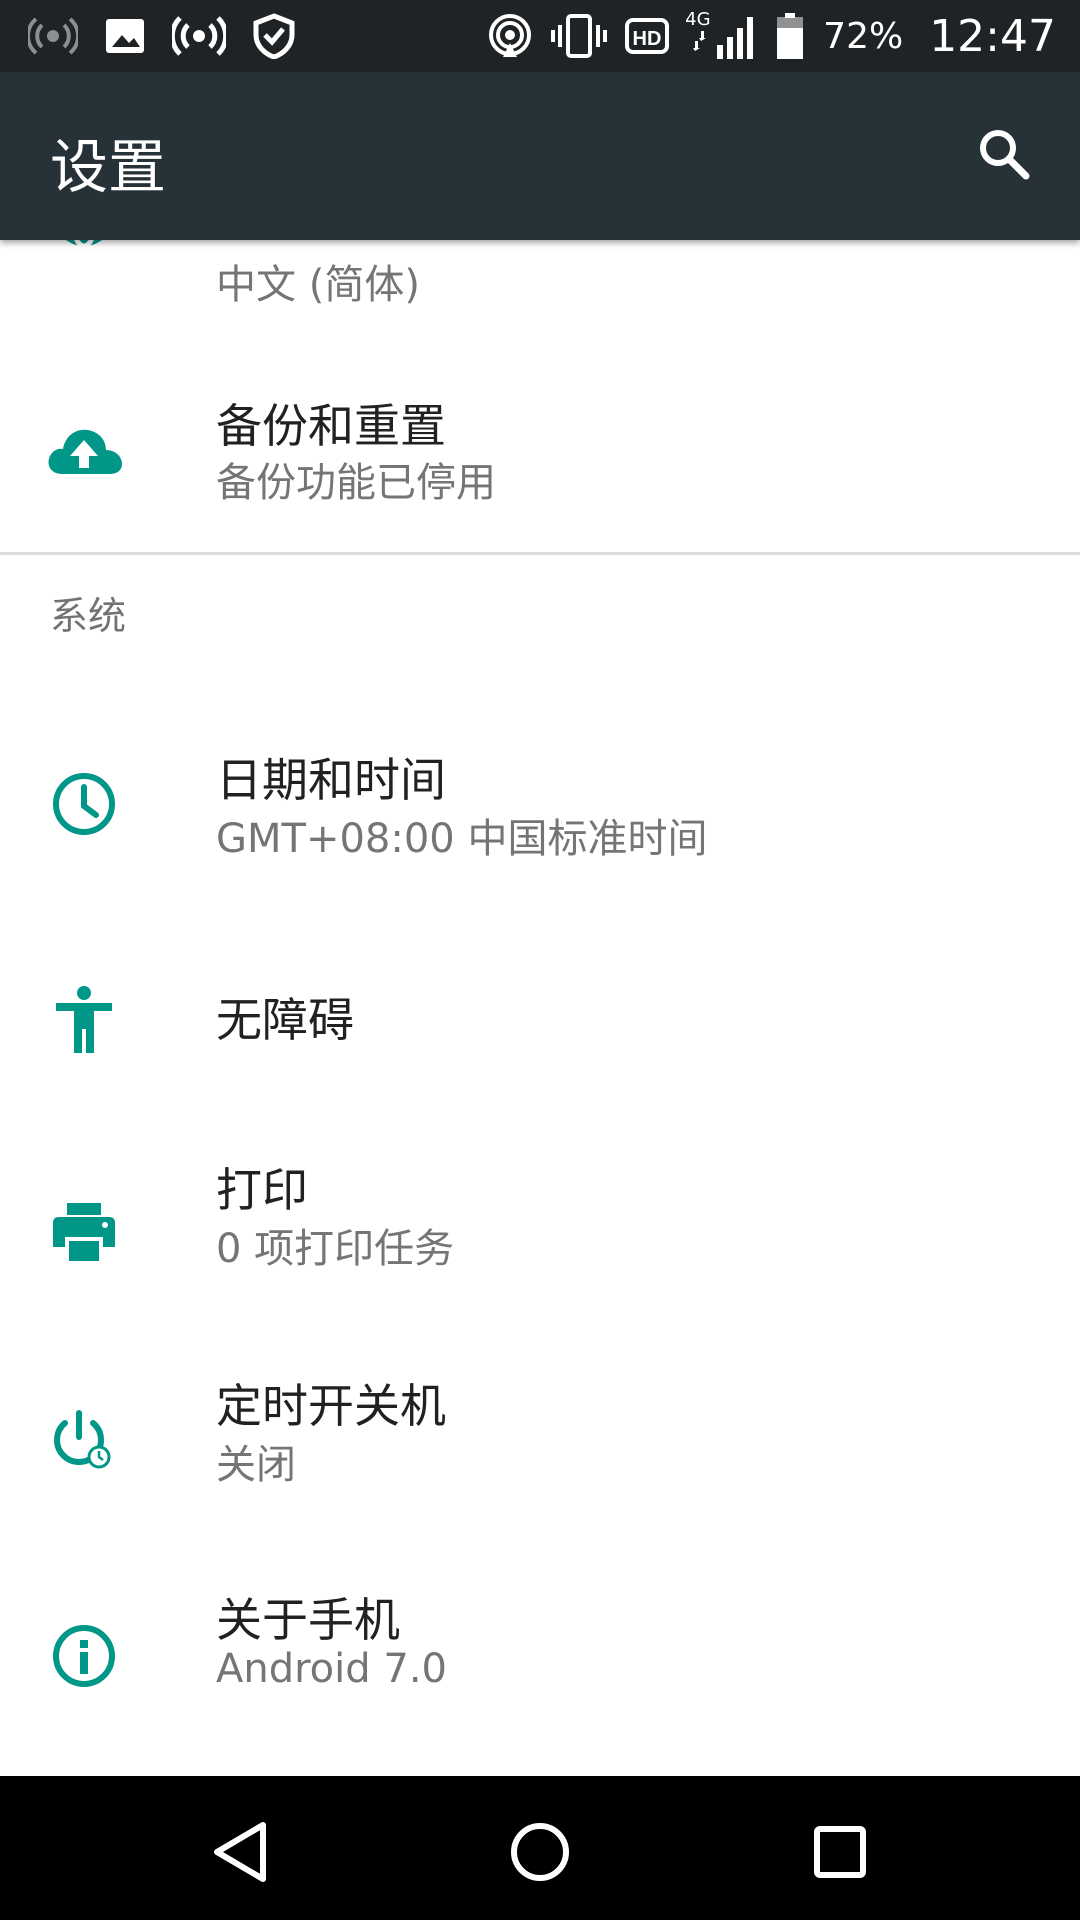  Describe the element at coordinates (318, 285) in the screenshot. I see `language-summary: 中文 (简体)` at that location.